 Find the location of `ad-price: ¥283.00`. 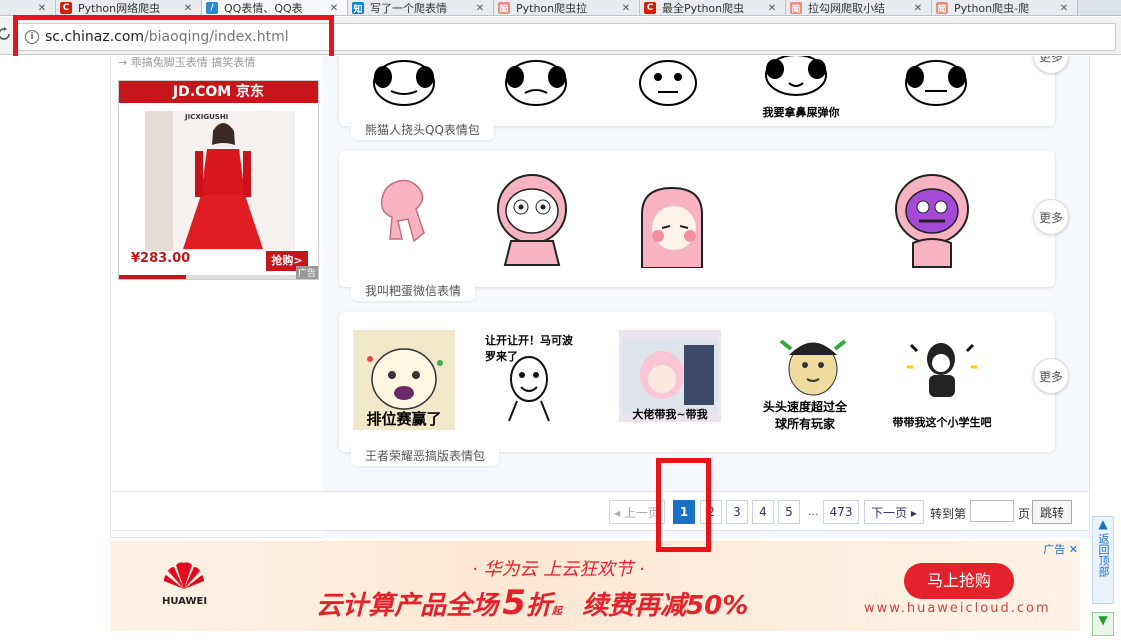

ad-price: ¥283.00 is located at coordinates (161, 258).